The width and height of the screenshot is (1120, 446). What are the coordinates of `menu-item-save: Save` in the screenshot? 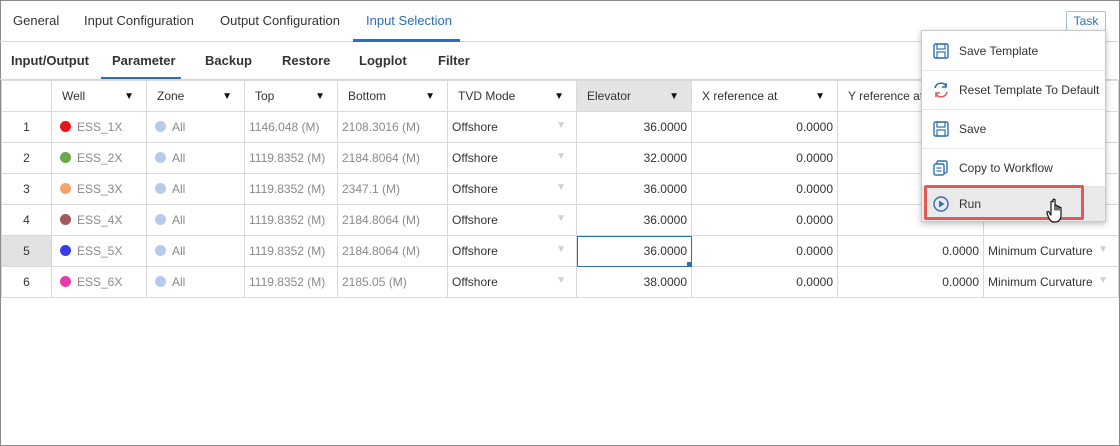 It's located at (1013, 129).